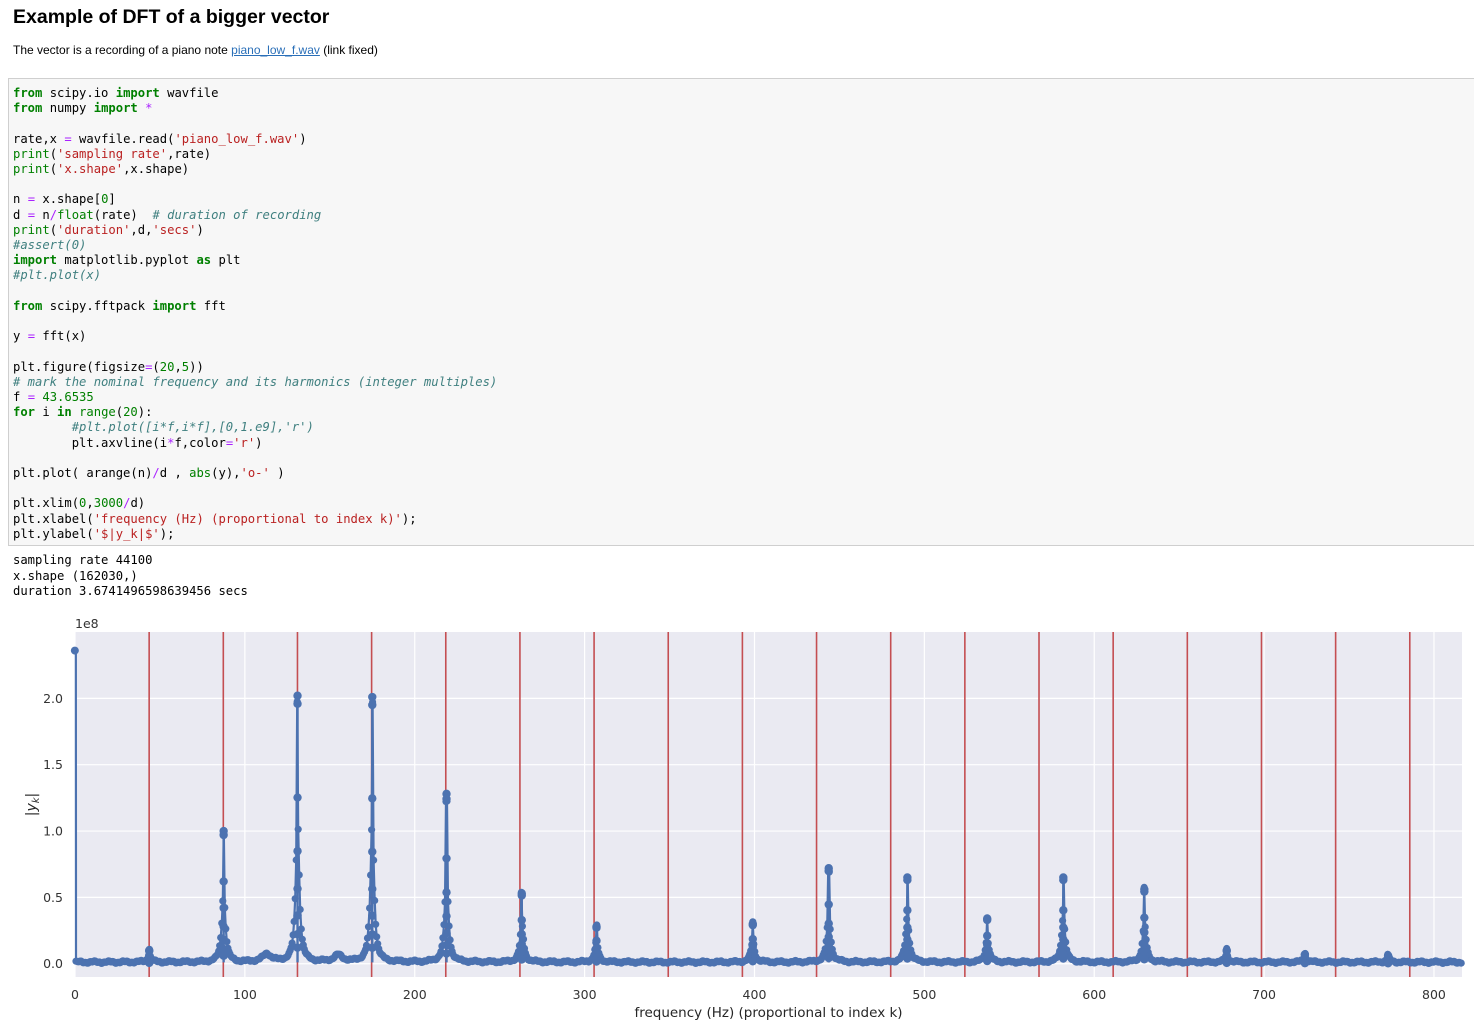 The image size is (1475, 1028). I want to click on x-tick-label: 200, so click(415, 994).